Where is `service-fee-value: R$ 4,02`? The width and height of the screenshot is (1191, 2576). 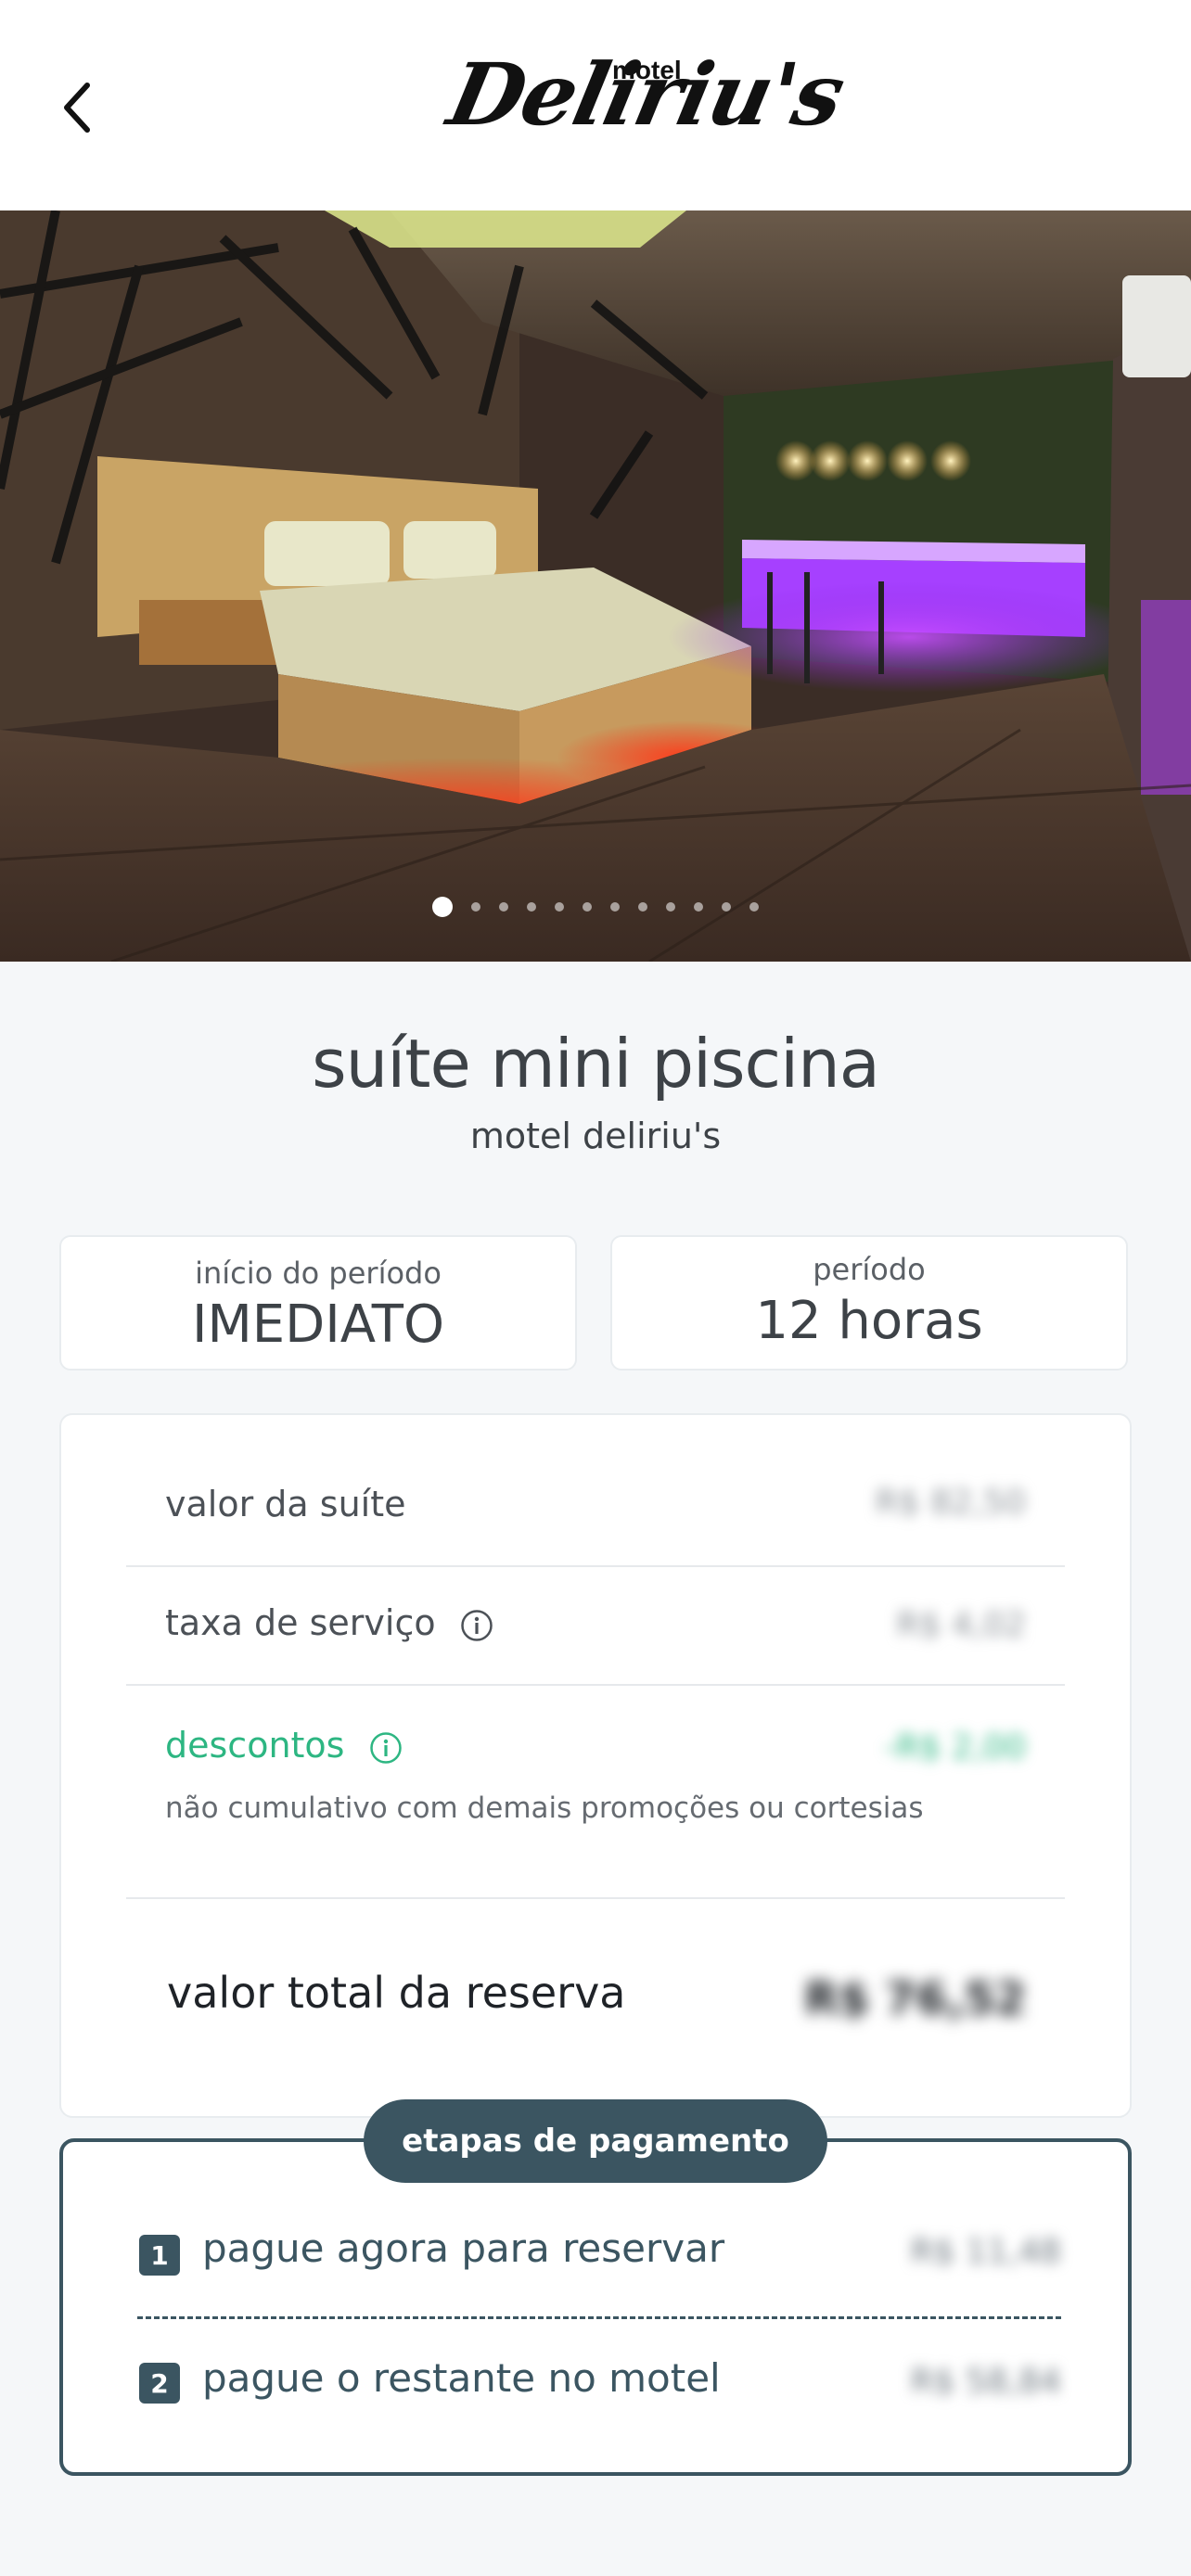
service-fee-value: R$ 4,02 is located at coordinates (961, 1625).